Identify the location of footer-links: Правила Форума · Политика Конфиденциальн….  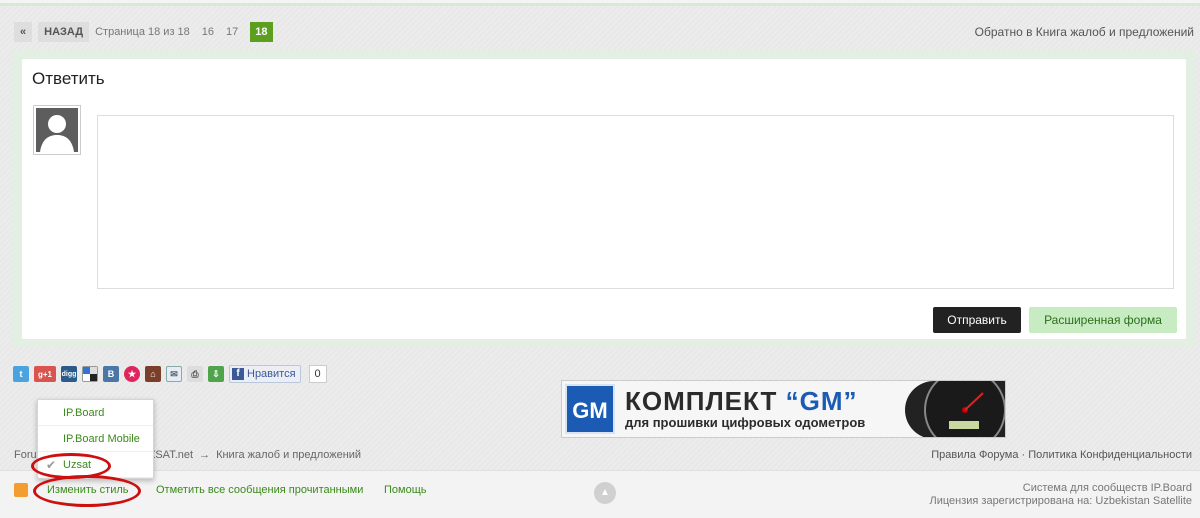
(1061, 455).